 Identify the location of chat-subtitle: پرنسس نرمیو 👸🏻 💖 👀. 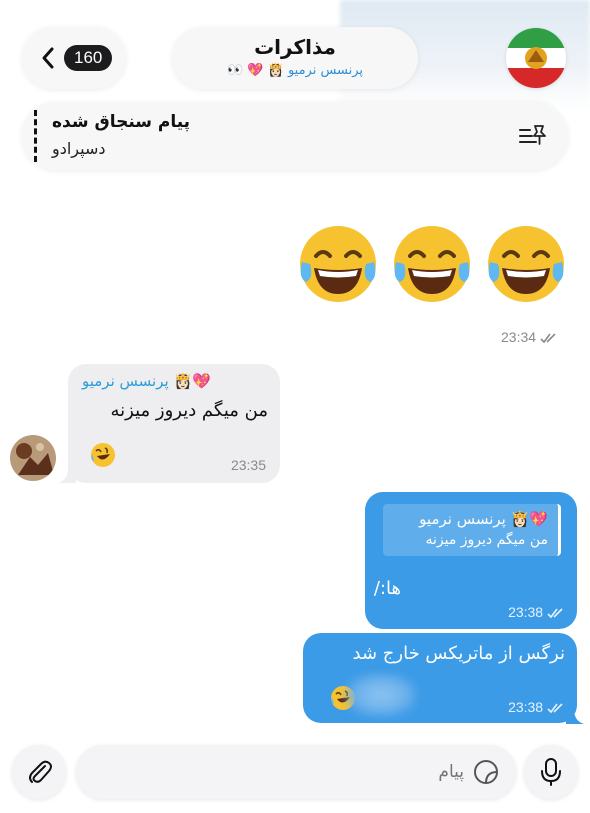
(295, 71).